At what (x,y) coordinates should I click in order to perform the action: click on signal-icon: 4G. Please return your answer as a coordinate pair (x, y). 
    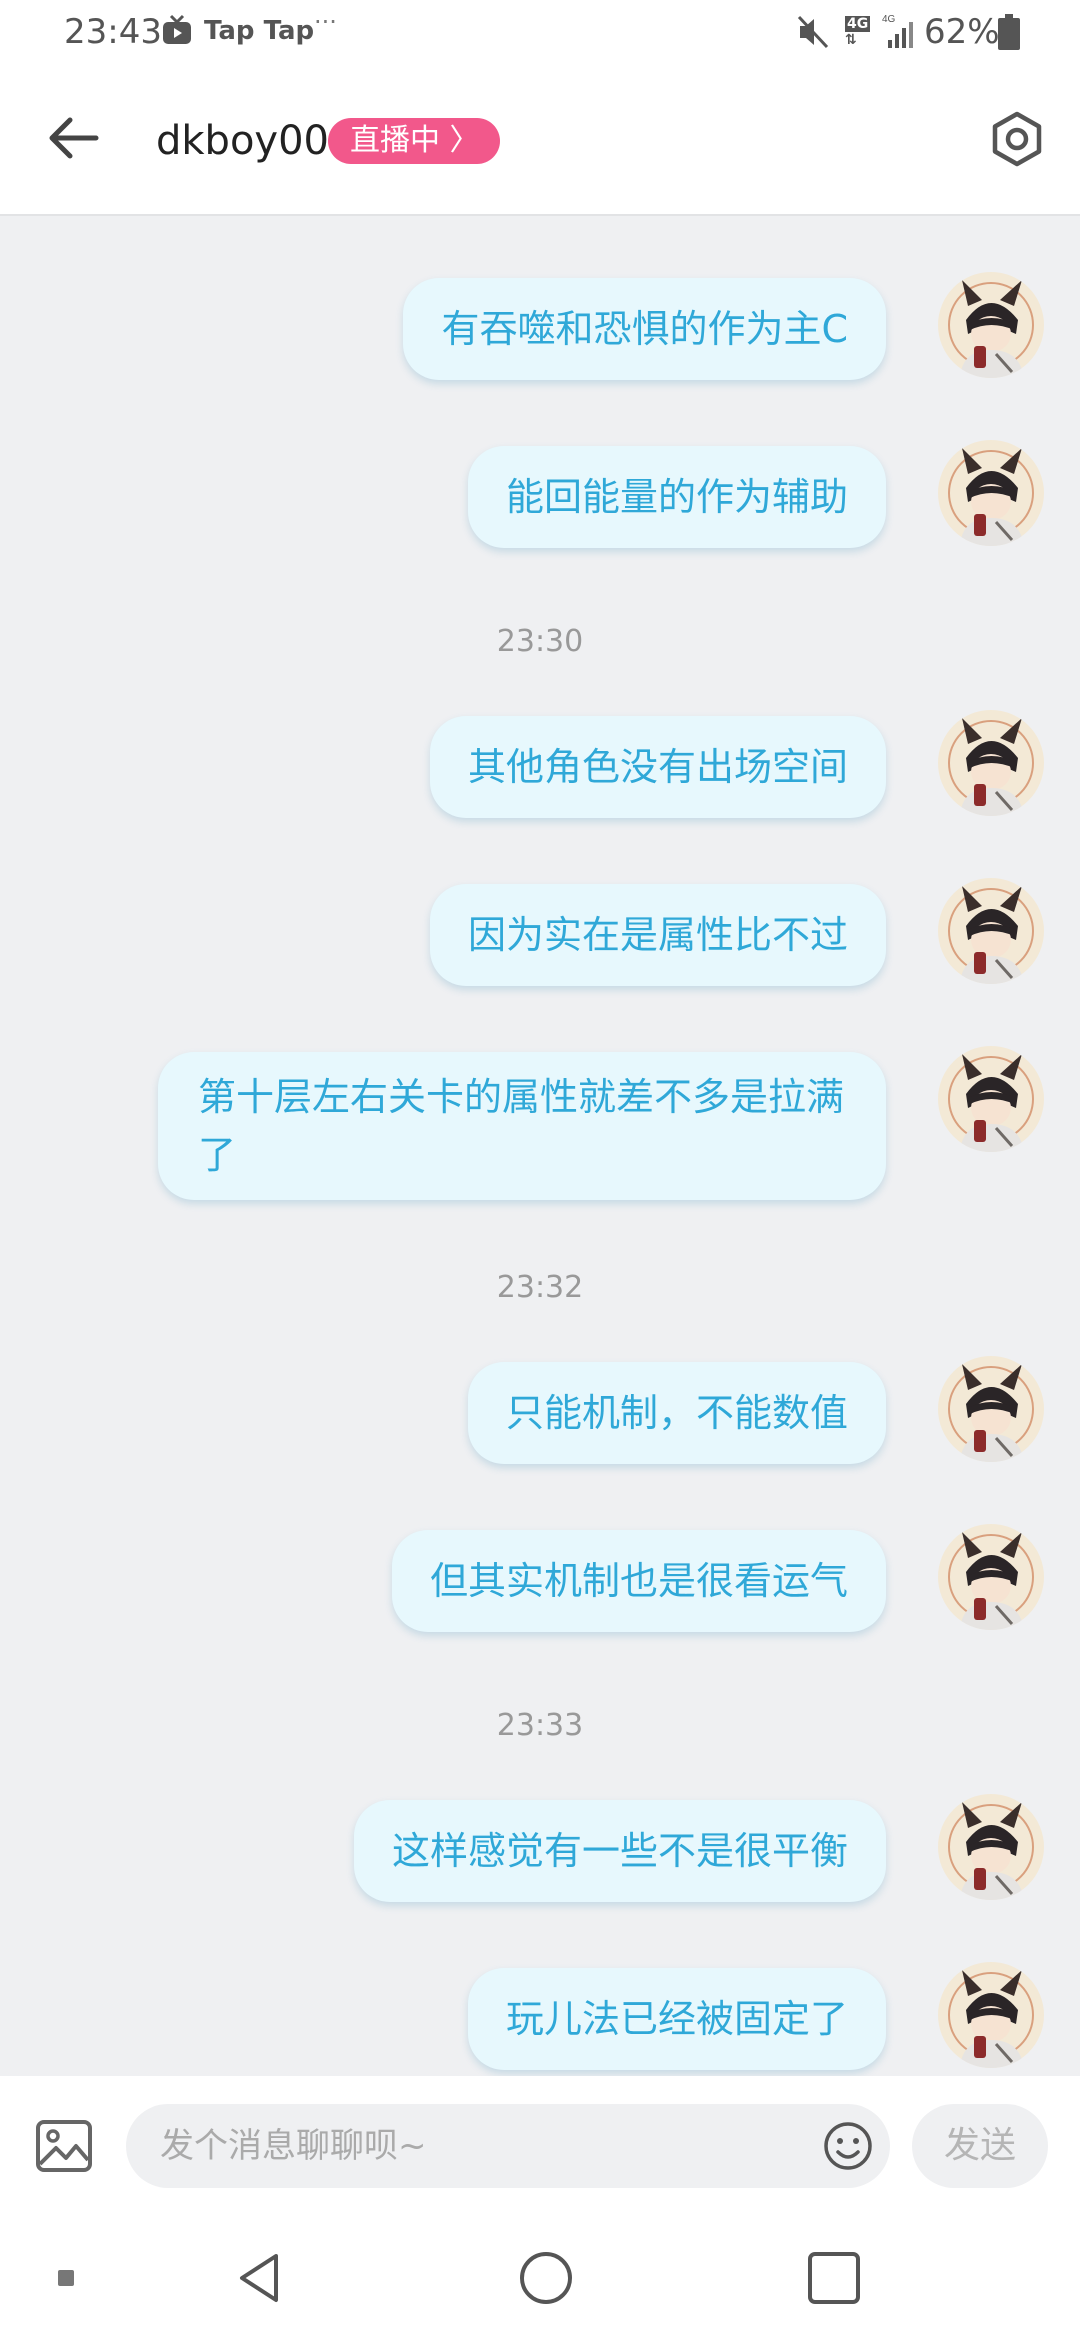
    Looking at the image, I should click on (897, 31).